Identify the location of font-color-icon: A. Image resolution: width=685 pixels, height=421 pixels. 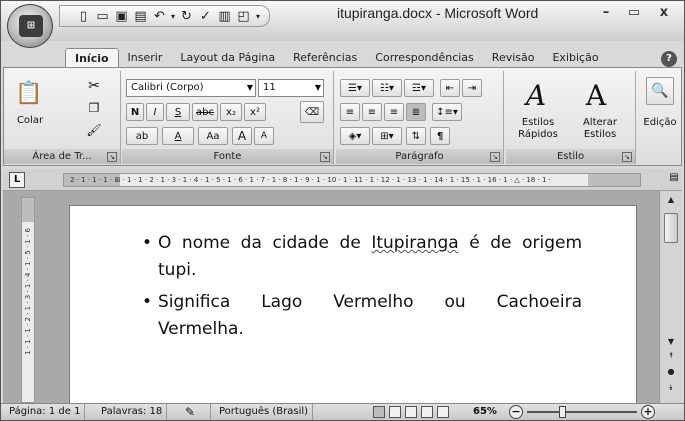
(178, 136).